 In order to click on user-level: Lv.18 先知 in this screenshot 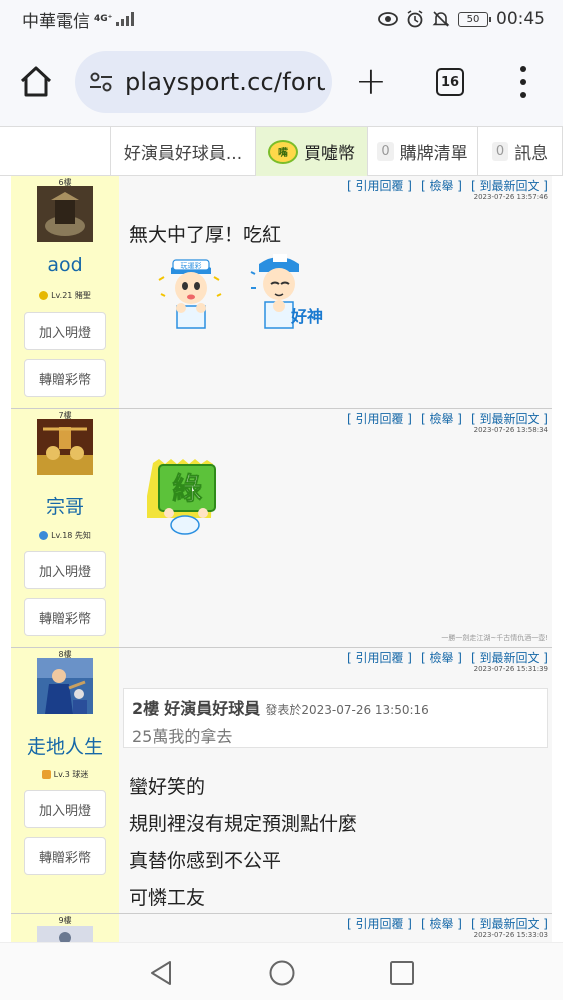, I will do `click(65, 535)`.